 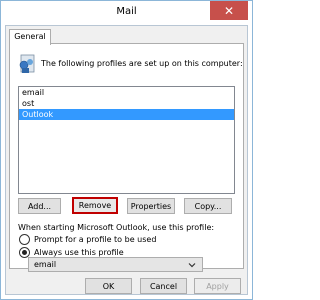 What do you see at coordinates (217, 286) in the screenshot?
I see `apply-button: Apply` at bounding box center [217, 286].